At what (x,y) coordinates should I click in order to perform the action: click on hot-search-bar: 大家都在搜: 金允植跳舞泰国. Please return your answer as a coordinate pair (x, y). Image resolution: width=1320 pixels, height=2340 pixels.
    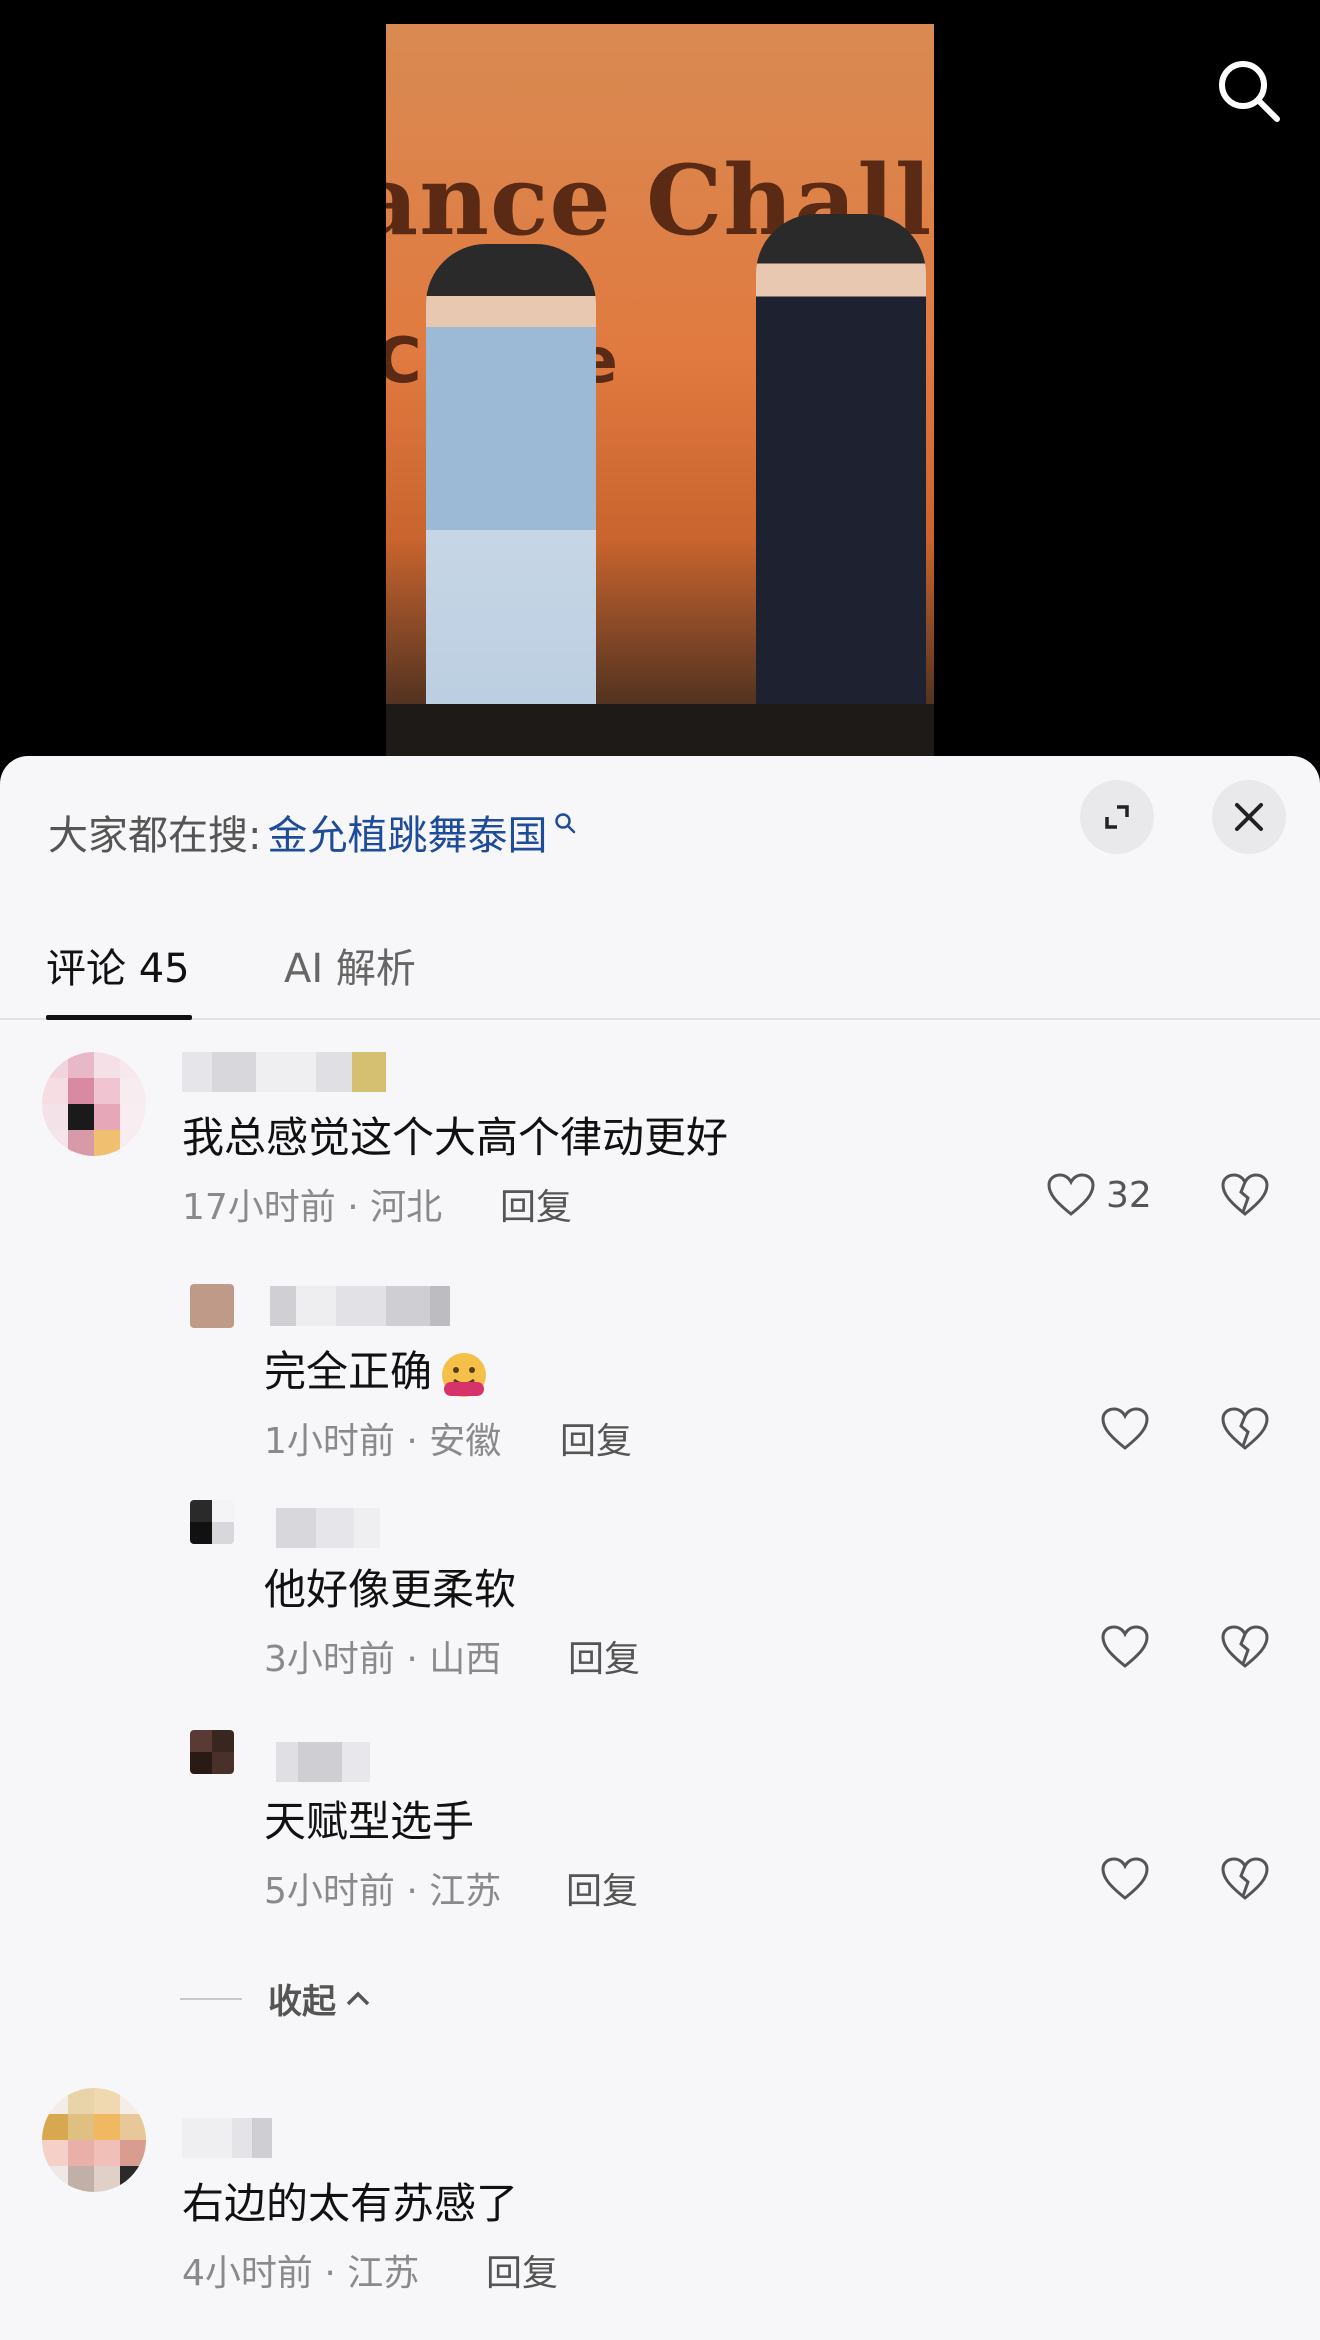
    Looking at the image, I should click on (312, 832).